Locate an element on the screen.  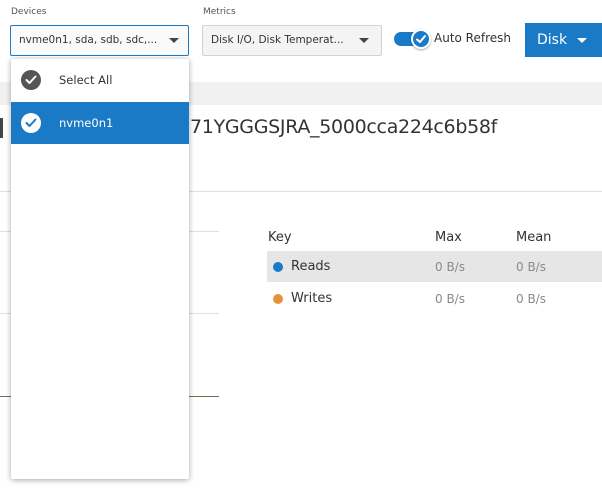
check-icon is located at coordinates (421, 39).